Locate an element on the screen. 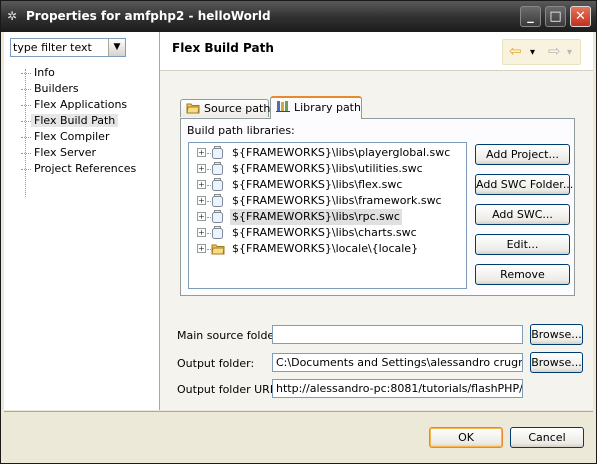 The height and width of the screenshot is (464, 597). dialog-footer: OK Cancel is located at coordinates (298, 436).